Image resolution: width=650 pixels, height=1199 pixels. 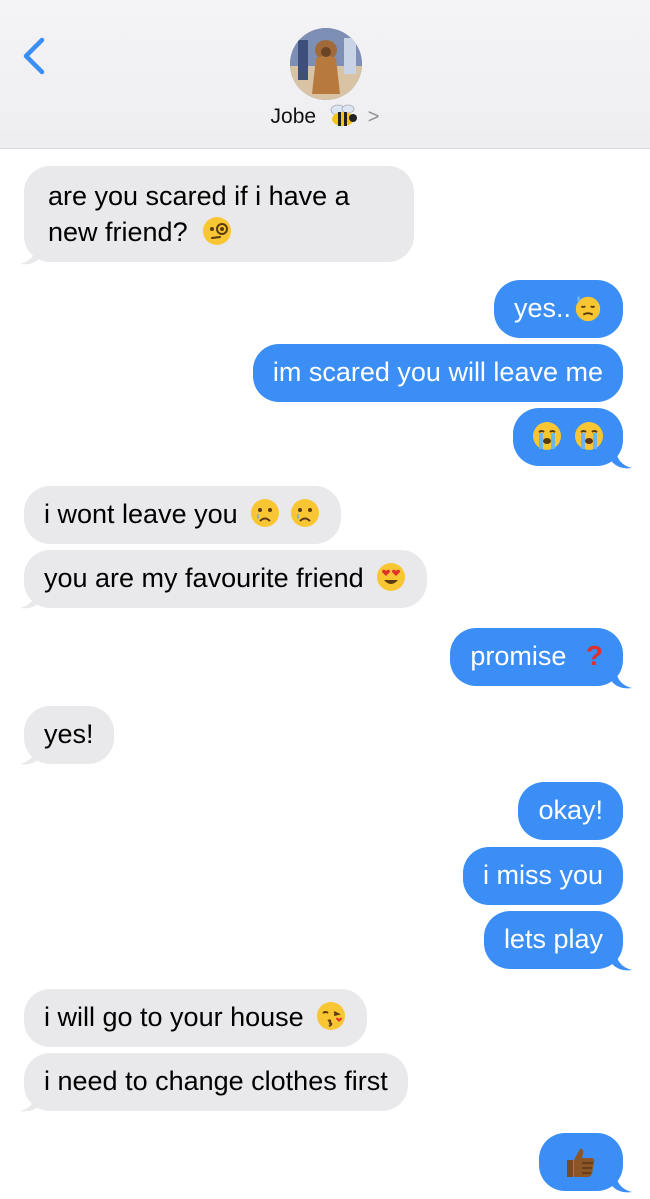 What do you see at coordinates (588, 308) in the screenshot?
I see `downcast-sweat-face-icon` at bounding box center [588, 308].